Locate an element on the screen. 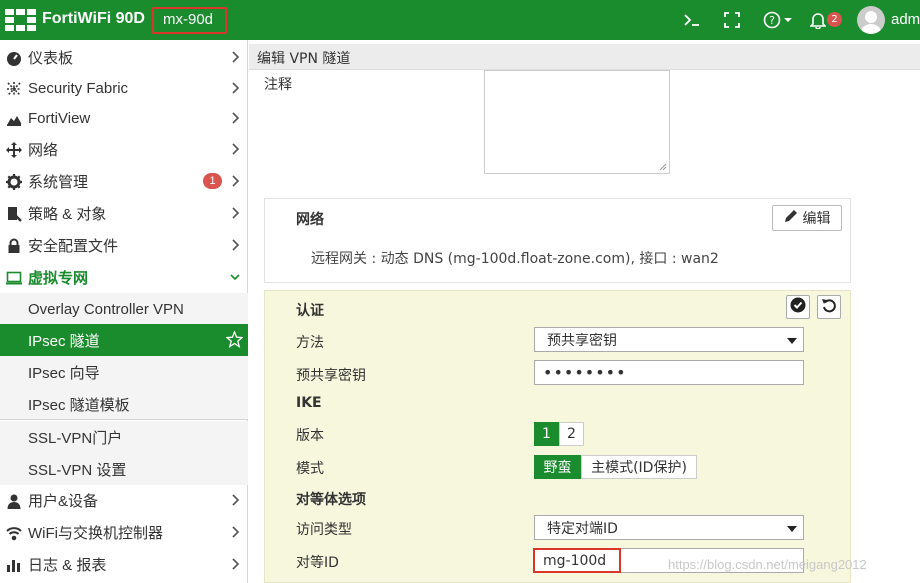 This screenshot has width=920, height=583. sidebar-subitem-ssl-vpn-settings: SSL-VPN 设置 is located at coordinates (124, 469).